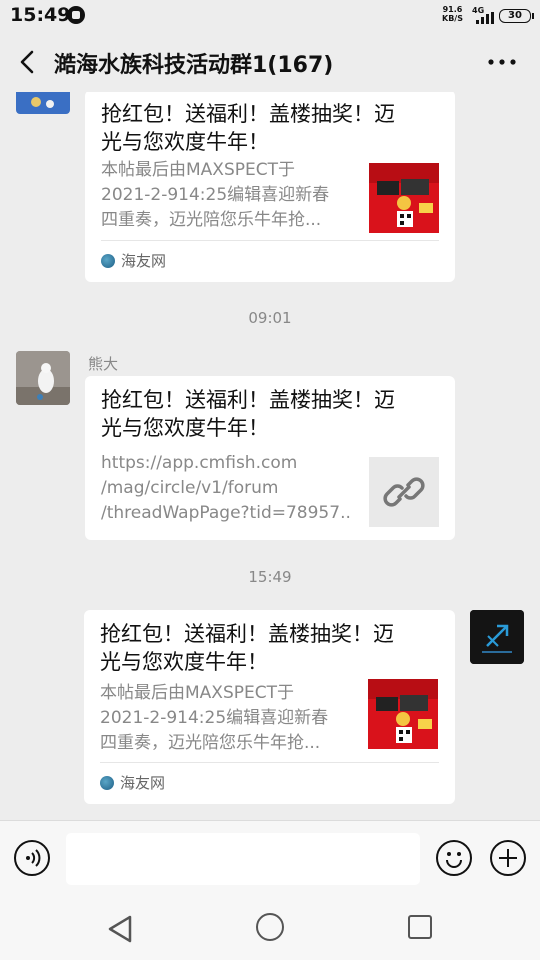 This screenshot has width=540, height=960. I want to click on nav-home-icon, so click(270, 927).